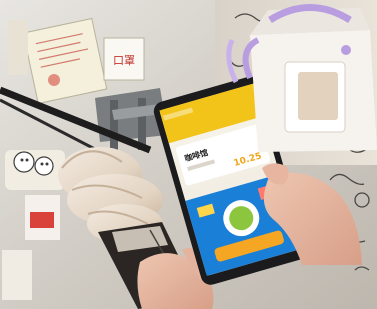 The height and width of the screenshot is (309, 377). I want to click on small-sign, so click(17, 275).